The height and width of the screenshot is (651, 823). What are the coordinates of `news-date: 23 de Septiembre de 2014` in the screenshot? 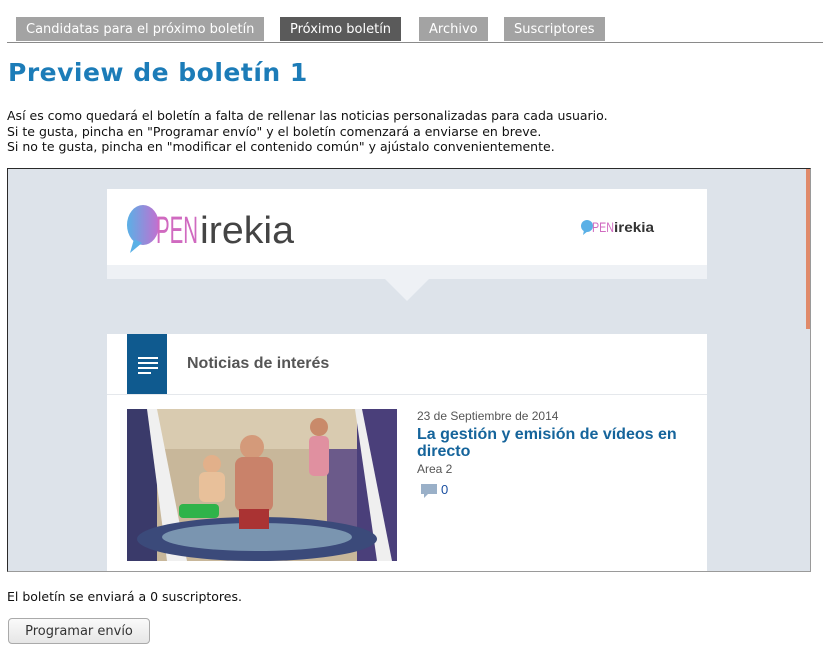 It's located at (488, 416).